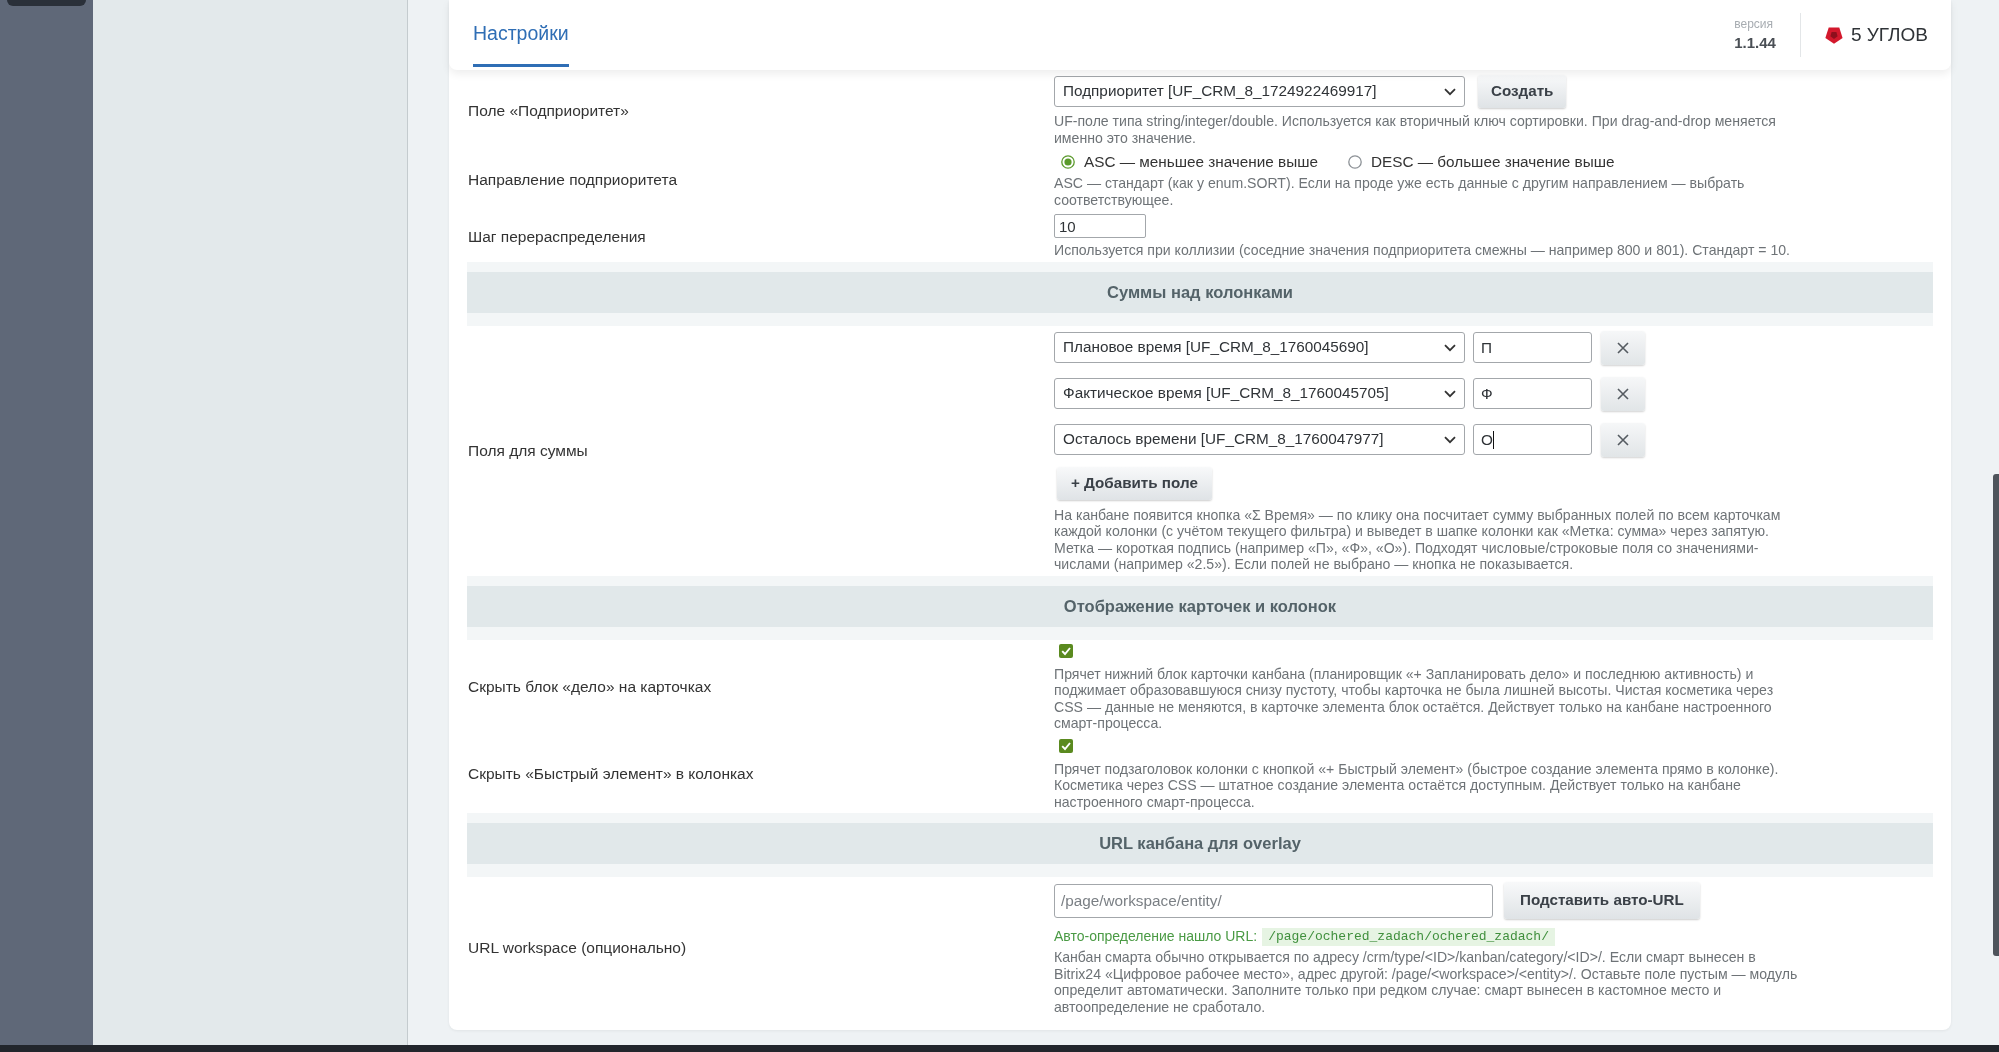 The width and height of the screenshot is (1999, 1052). Describe the element at coordinates (1889, 34) in the screenshot. I see `brand-name: 5 УГЛОВ` at that location.